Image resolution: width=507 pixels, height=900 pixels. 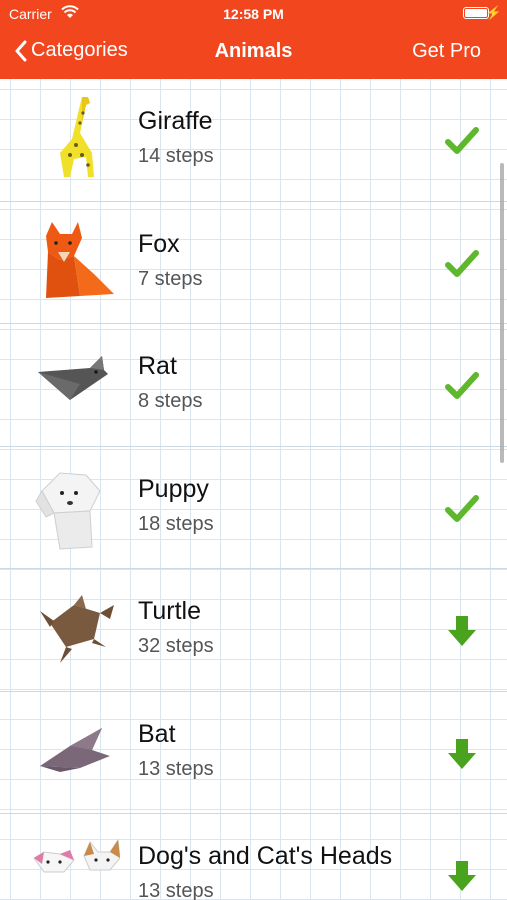 What do you see at coordinates (446, 51) in the screenshot?
I see `get-pro-button: Get Pro` at bounding box center [446, 51].